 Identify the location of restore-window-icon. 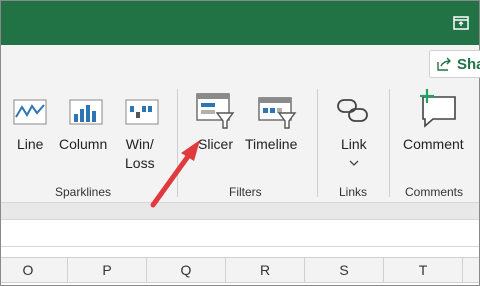
(461, 23).